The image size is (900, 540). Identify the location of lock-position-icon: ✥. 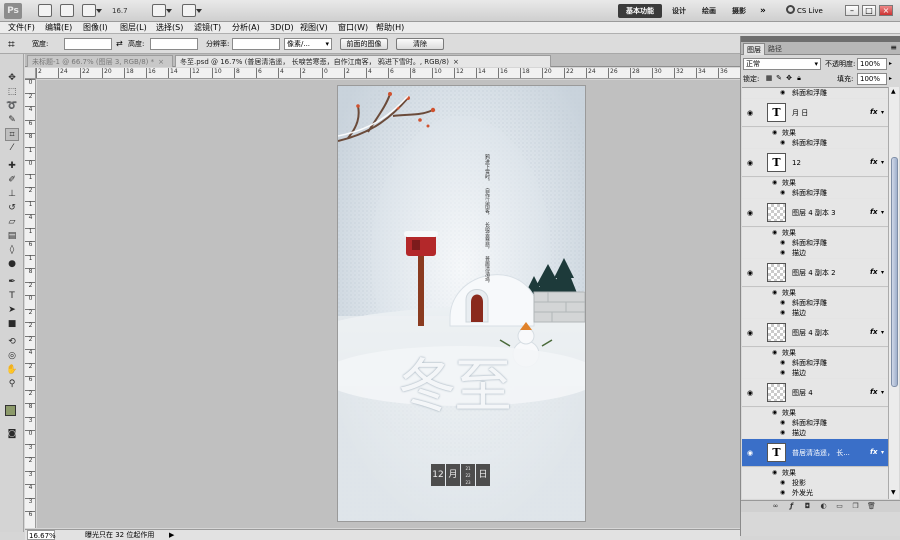
(789, 78).